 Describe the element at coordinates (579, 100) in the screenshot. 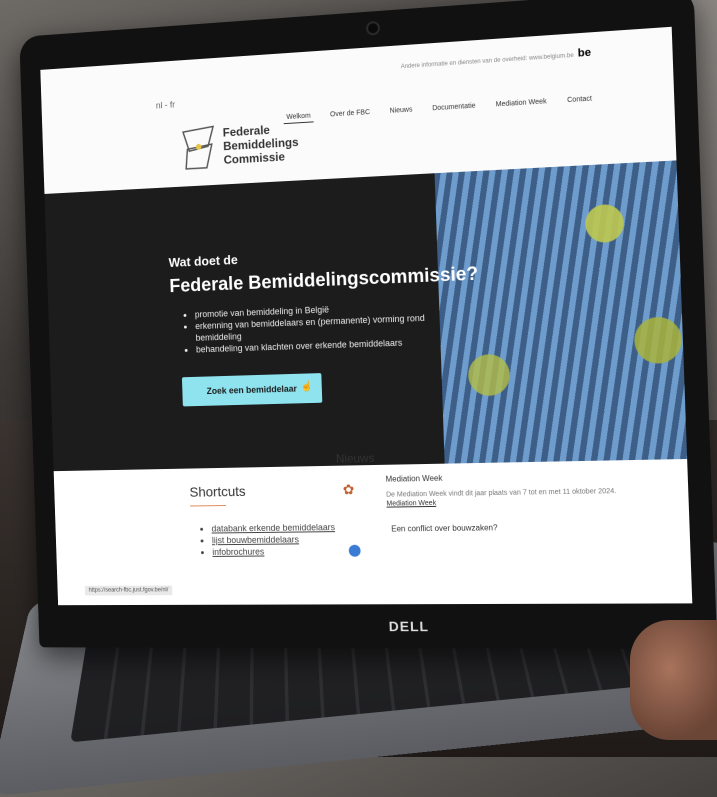

I see `nav-contact: Contact` at that location.